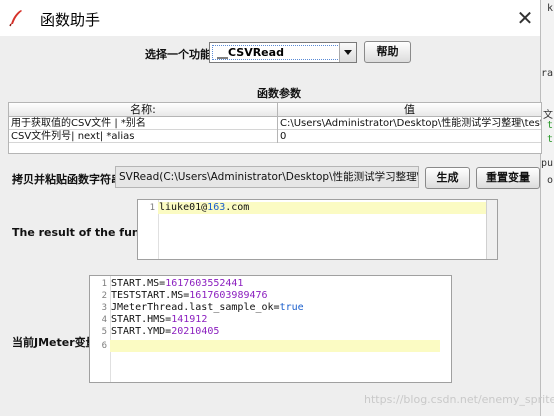 Image resolution: width=554 pixels, height=416 pixels. Describe the element at coordinates (178, 54) in the screenshot. I see `function-select-label: 选择一个功能` at that location.